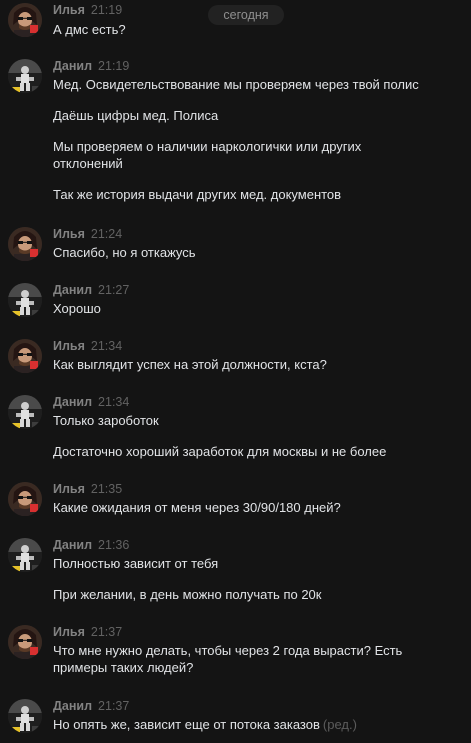 The image size is (471, 743). I want to click on message-text: Полностью зависит от тебя, so click(136, 563).